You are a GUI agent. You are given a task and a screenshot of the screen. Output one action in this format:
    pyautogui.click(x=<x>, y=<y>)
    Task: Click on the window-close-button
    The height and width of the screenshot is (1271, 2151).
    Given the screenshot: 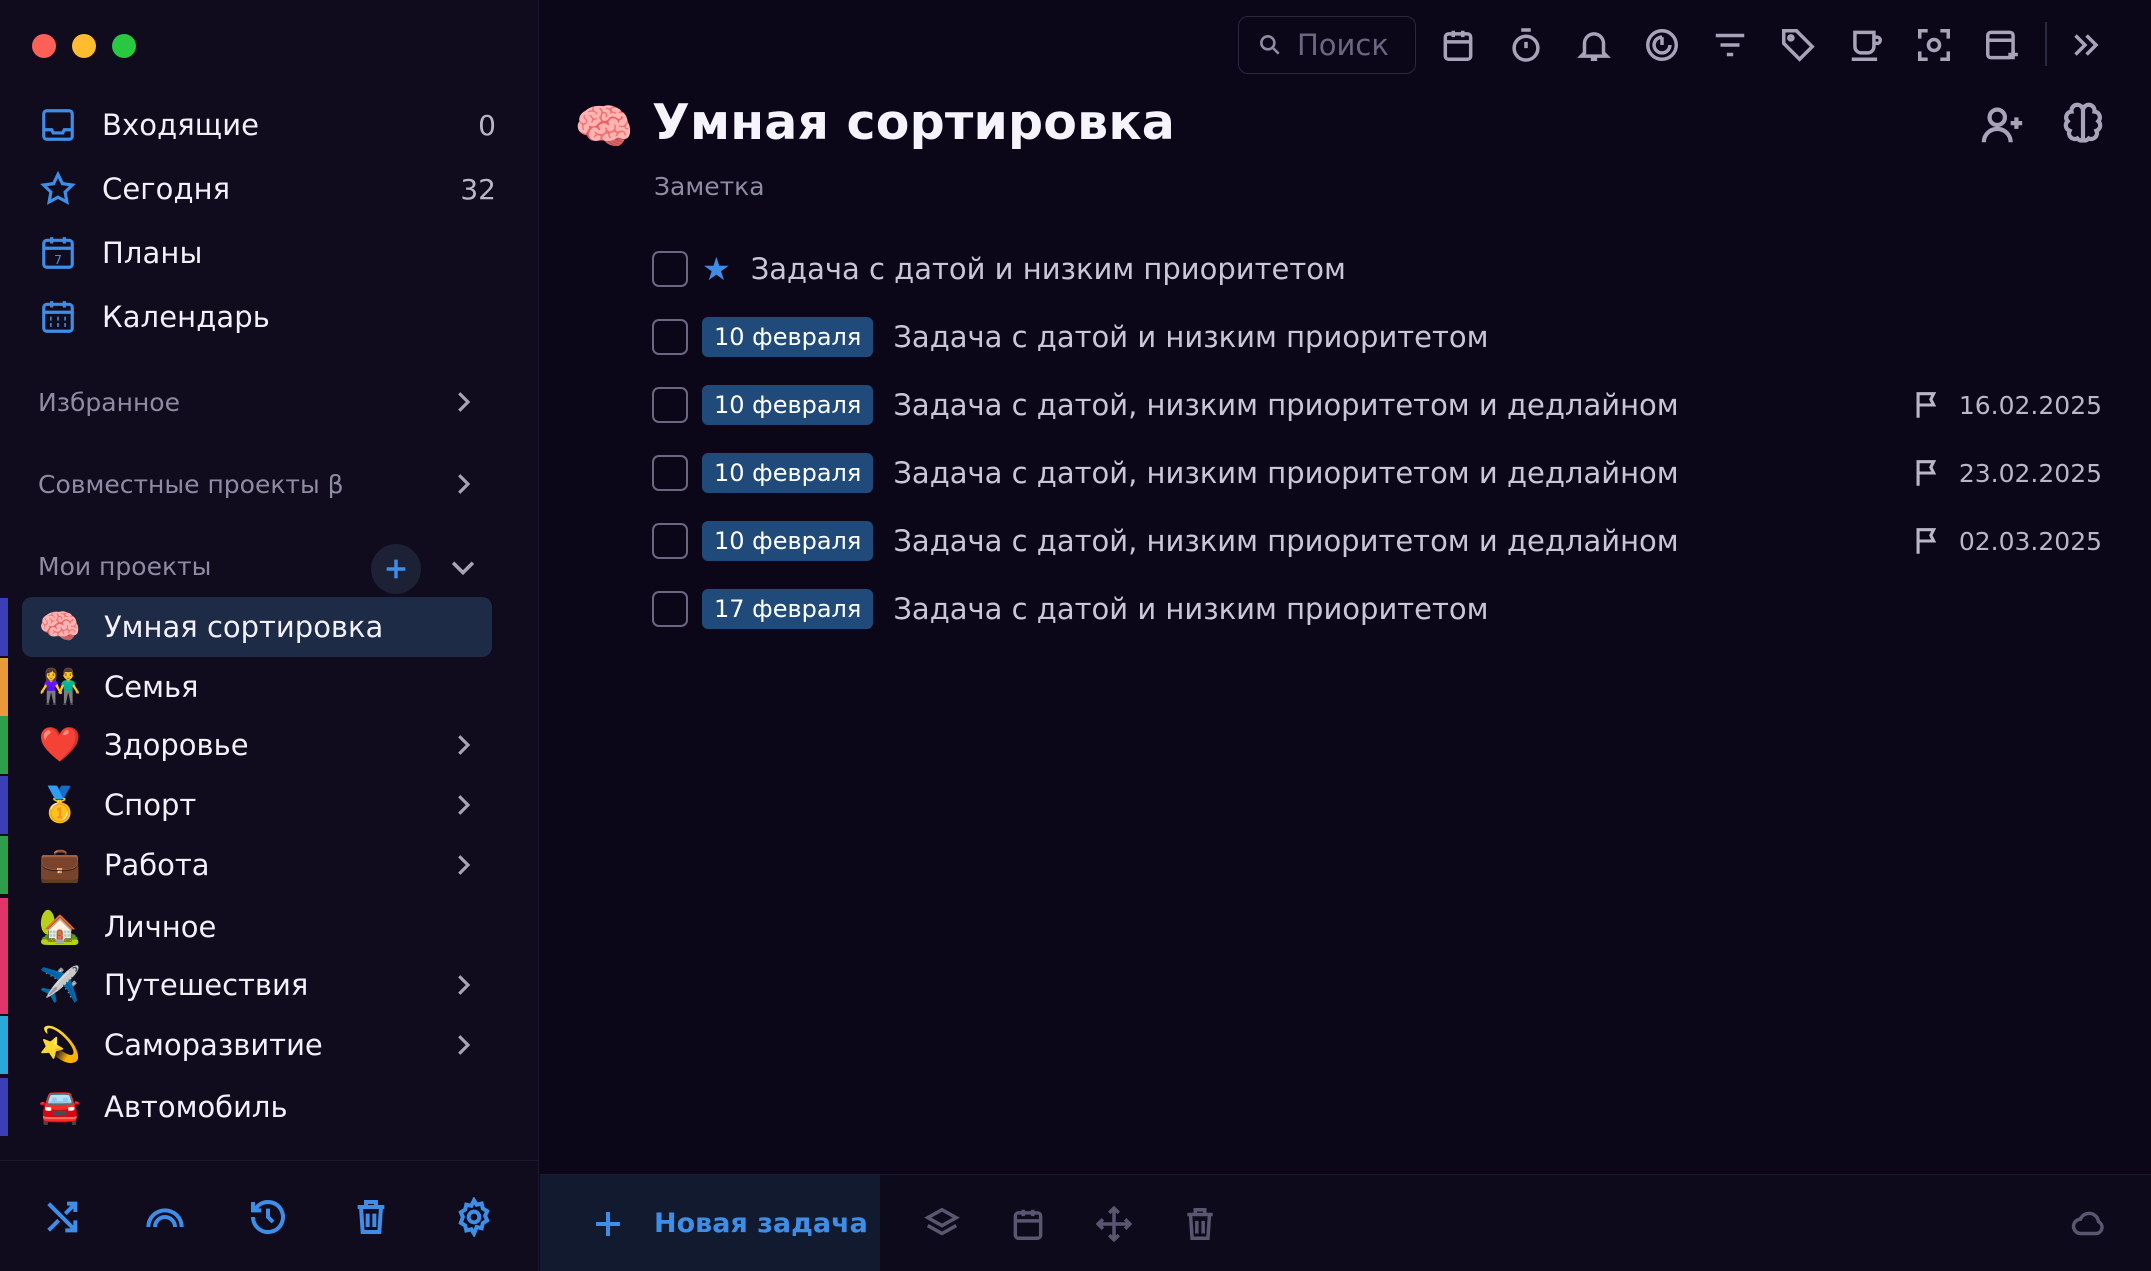 What is the action you would take?
    pyautogui.click(x=44, y=46)
    